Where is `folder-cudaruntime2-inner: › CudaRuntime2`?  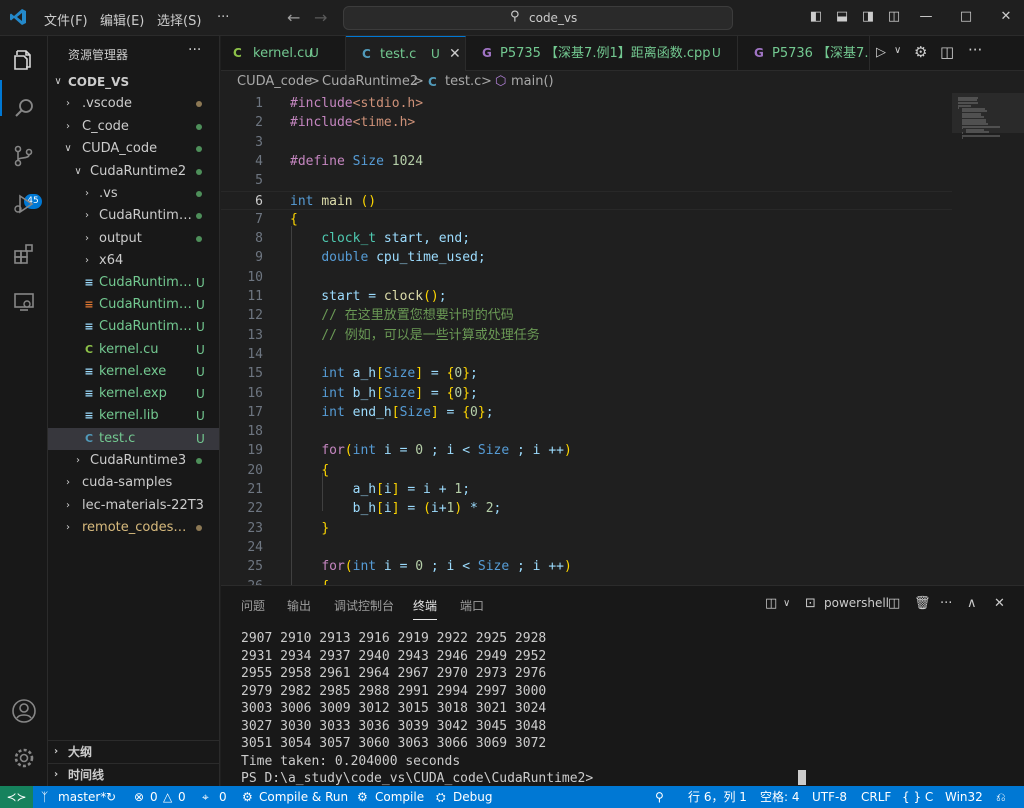 folder-cudaruntime2-inner: › CudaRuntime2 is located at coordinates (133, 216).